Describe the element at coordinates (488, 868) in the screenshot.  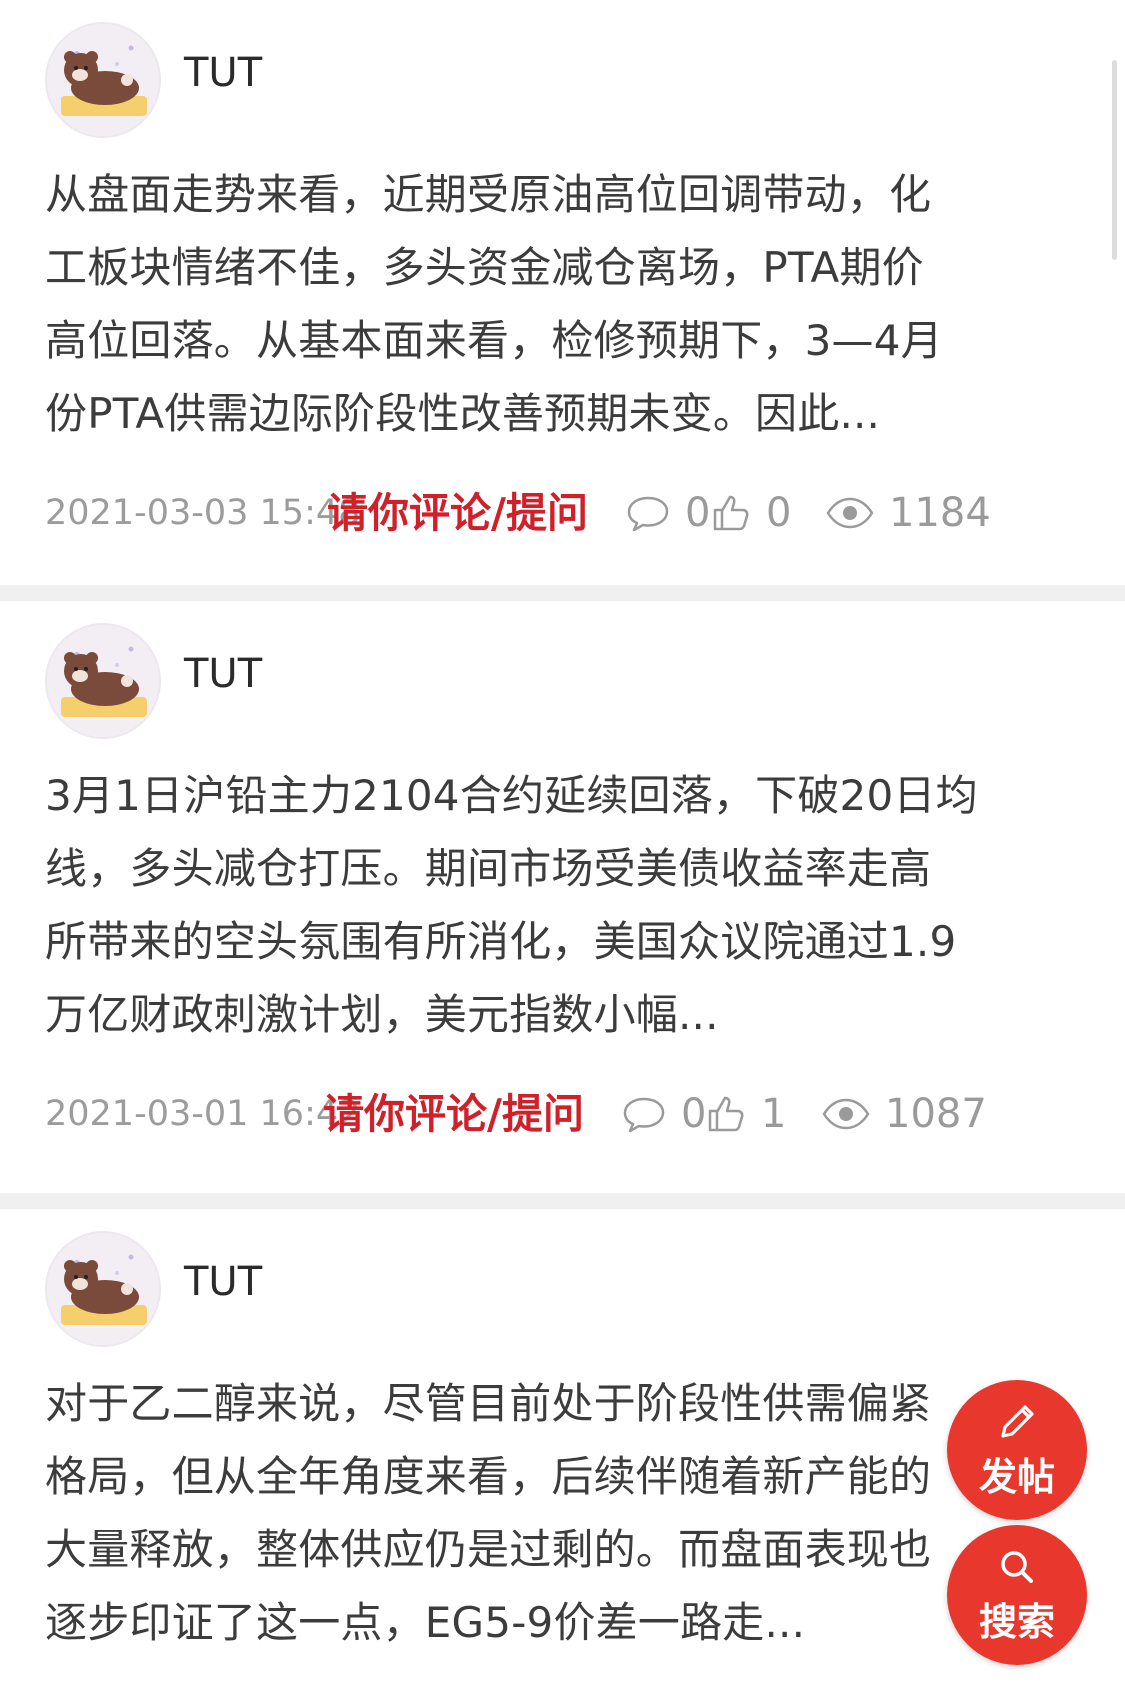
I see `content-line: 线，多头减仓打压。期间市场受美债收益率走高` at that location.